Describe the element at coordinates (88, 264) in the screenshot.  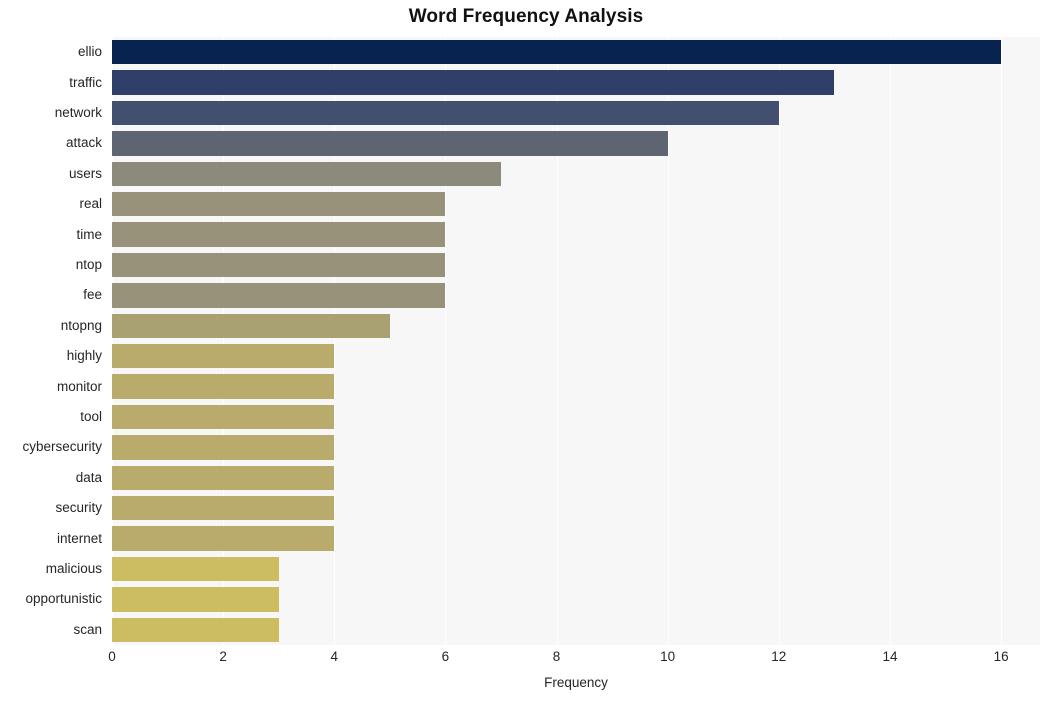
I see `y-axis-label-ntop: ntop` at that location.